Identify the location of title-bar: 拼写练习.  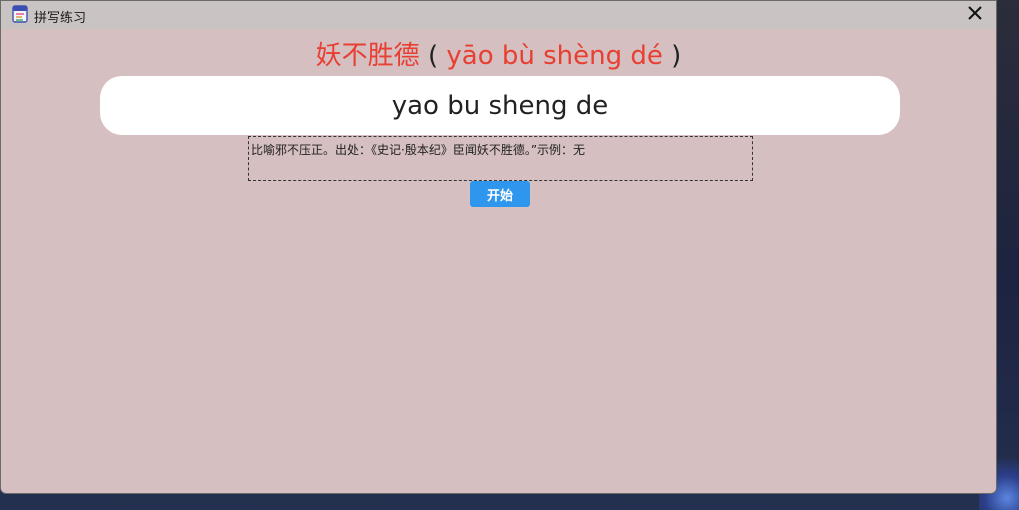
(498, 15).